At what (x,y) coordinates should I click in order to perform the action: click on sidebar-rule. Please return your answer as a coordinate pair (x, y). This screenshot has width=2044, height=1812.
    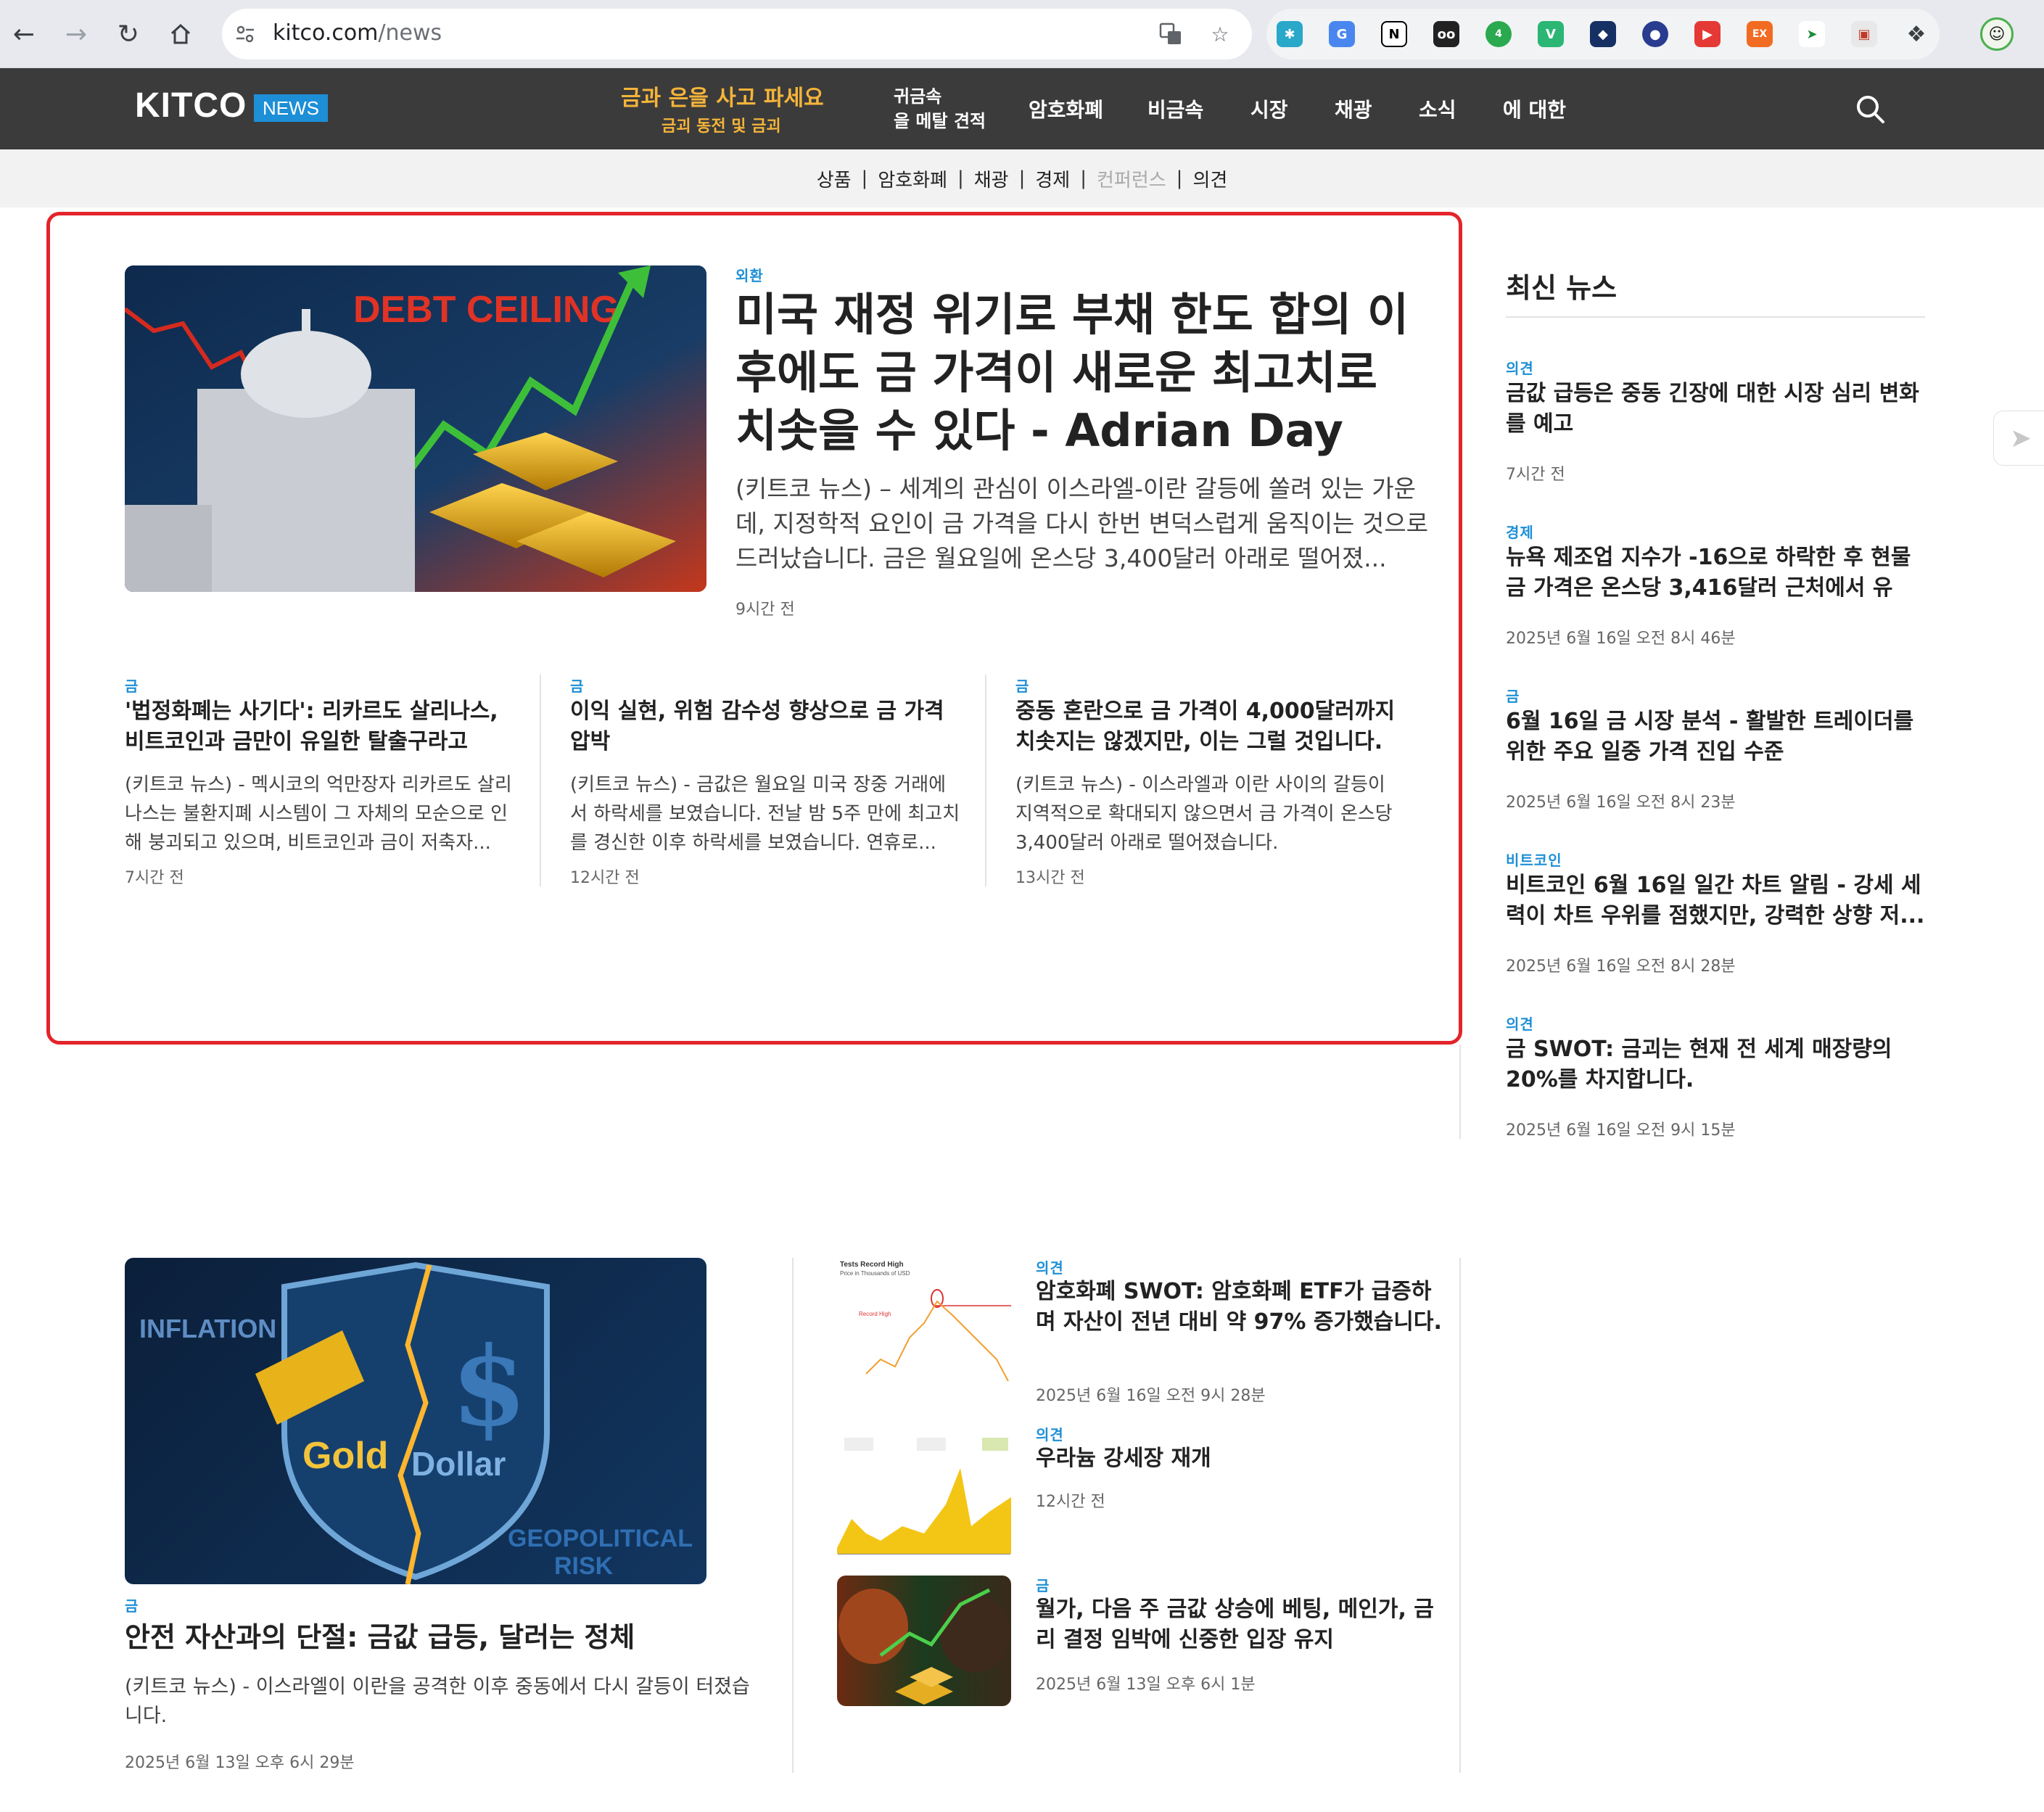
    Looking at the image, I should click on (1715, 317).